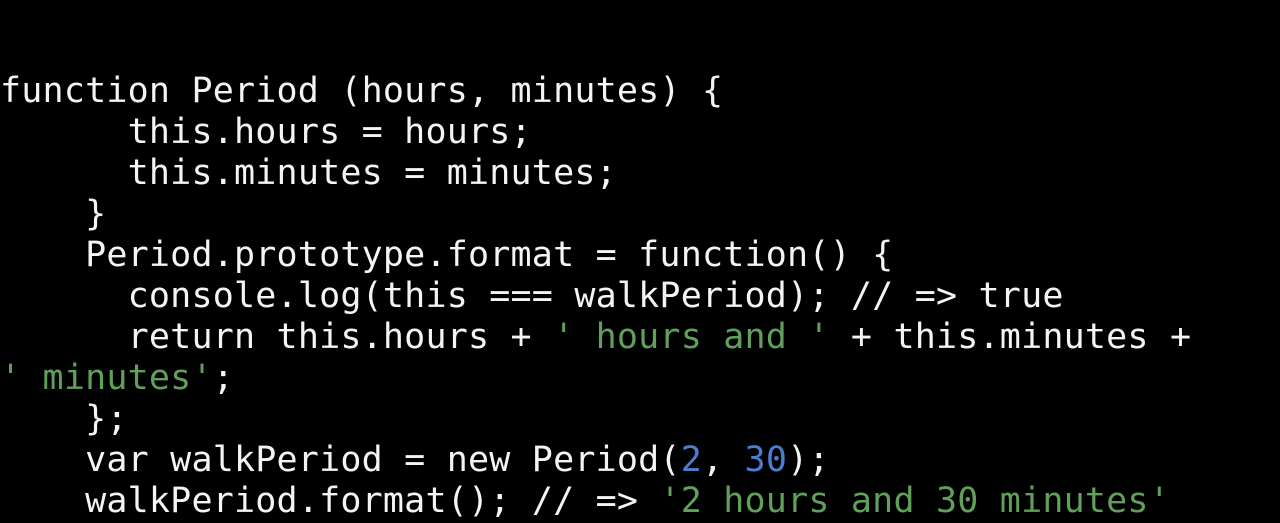  Describe the element at coordinates (489, 296) in the screenshot. I see `code-token-plain: console.log(this === walkPeriod);` at that location.